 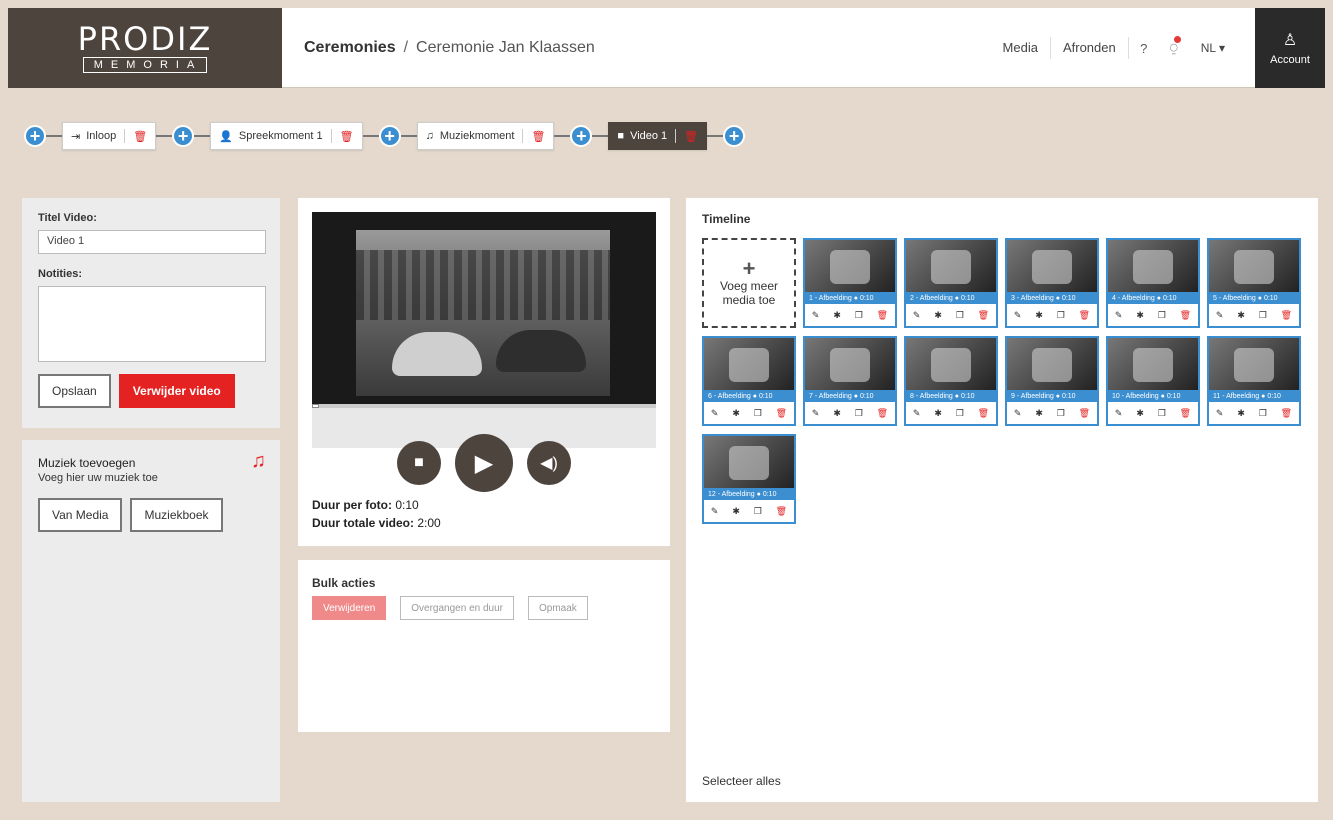 What do you see at coordinates (484, 463) in the screenshot?
I see `play-button: ▶` at bounding box center [484, 463].